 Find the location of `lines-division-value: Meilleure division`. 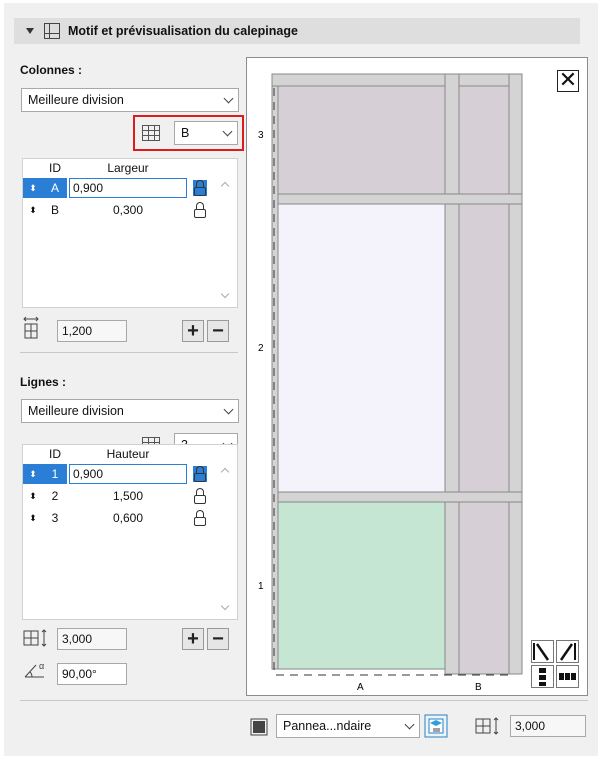

lines-division-value: Meilleure division is located at coordinates (76, 411).